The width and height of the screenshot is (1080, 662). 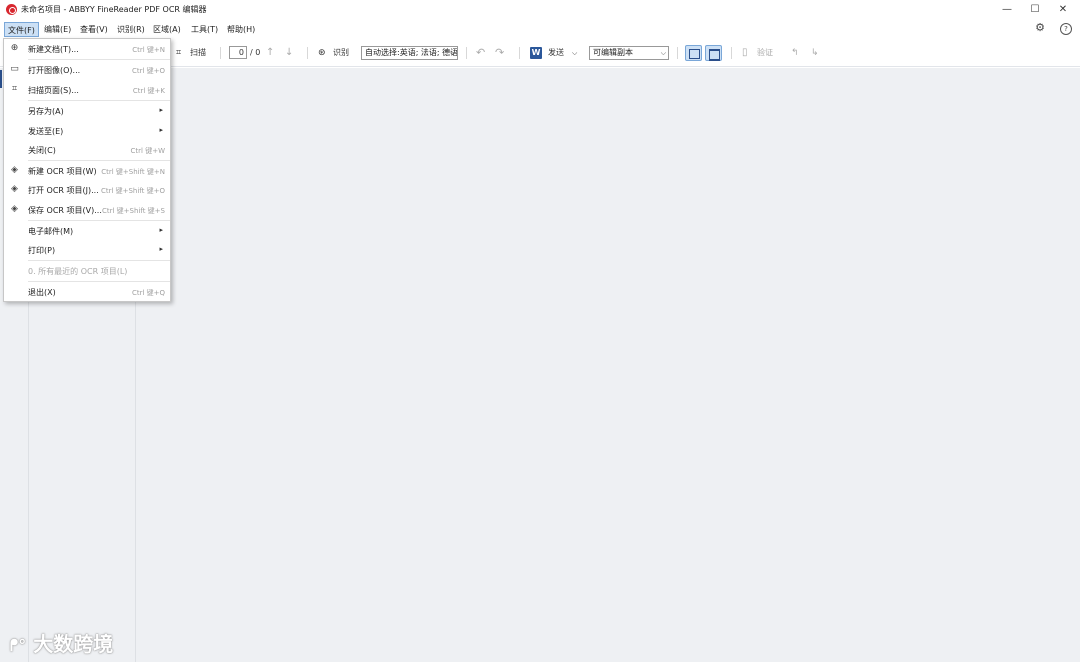 What do you see at coordinates (87, 131) in the screenshot?
I see `file-menu-send-to: 发送至(E) ▸` at bounding box center [87, 131].